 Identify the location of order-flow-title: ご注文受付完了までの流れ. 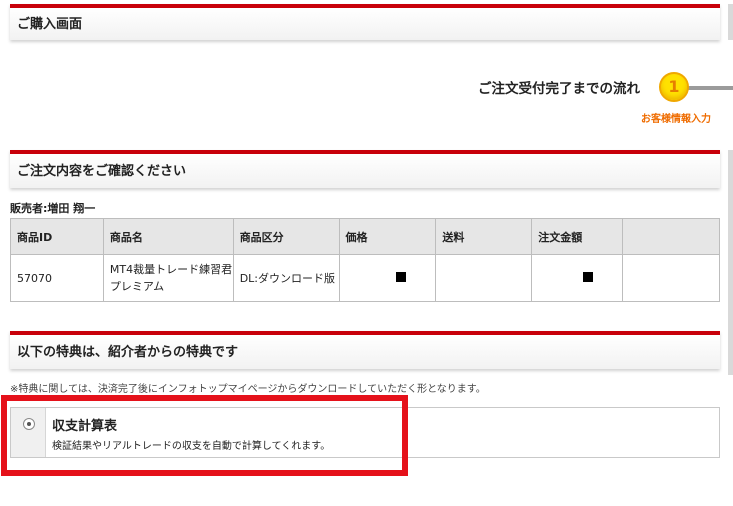
(559, 89).